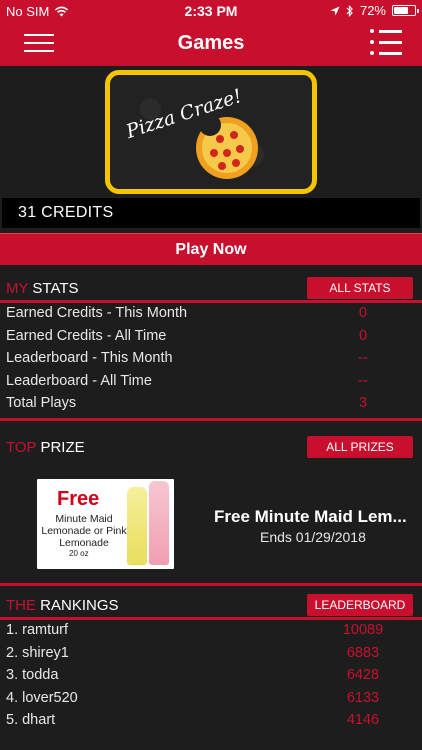 Image resolution: width=422 pixels, height=750 pixels. I want to click on ranking-name: 1. ramturf, so click(37, 630).